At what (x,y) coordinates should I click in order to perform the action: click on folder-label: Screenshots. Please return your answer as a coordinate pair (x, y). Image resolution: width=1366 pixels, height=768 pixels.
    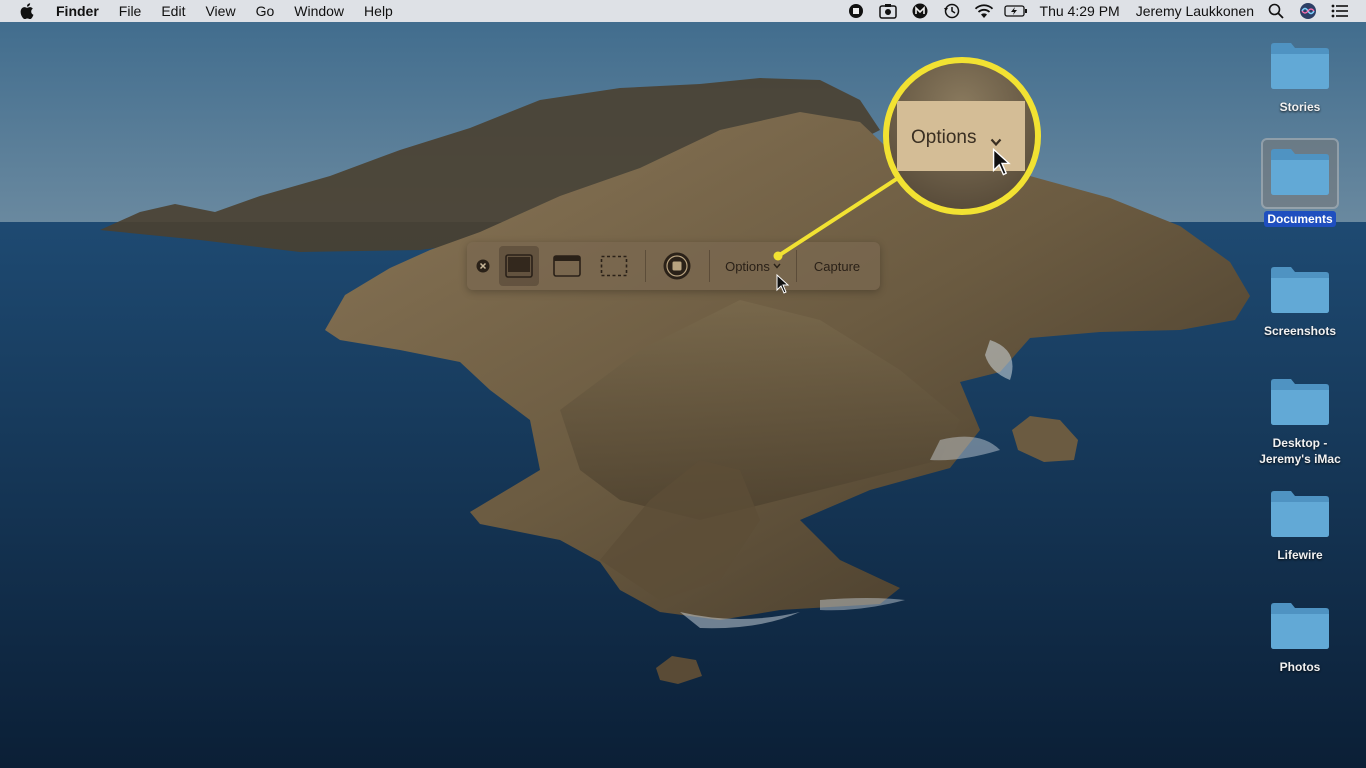
    Looking at the image, I should click on (1300, 331).